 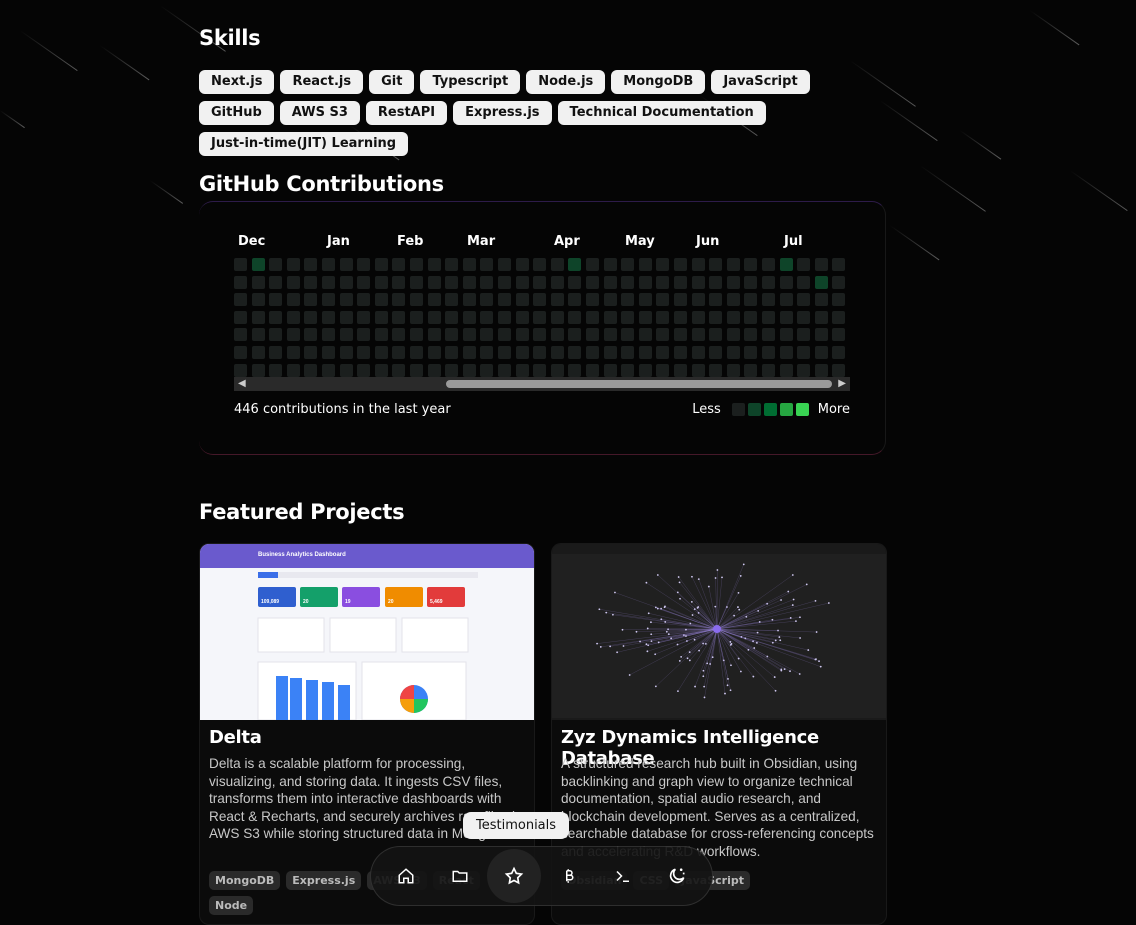 I want to click on scroll-left-icon: ◀, so click(x=242, y=383).